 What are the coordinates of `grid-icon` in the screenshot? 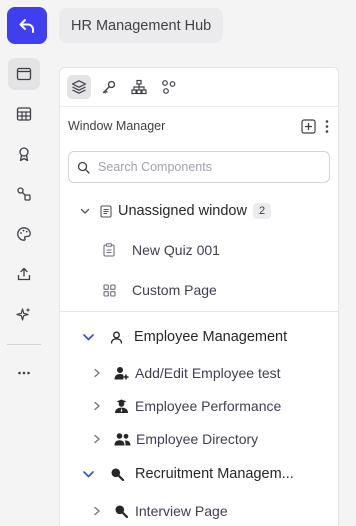 It's located at (109, 290).